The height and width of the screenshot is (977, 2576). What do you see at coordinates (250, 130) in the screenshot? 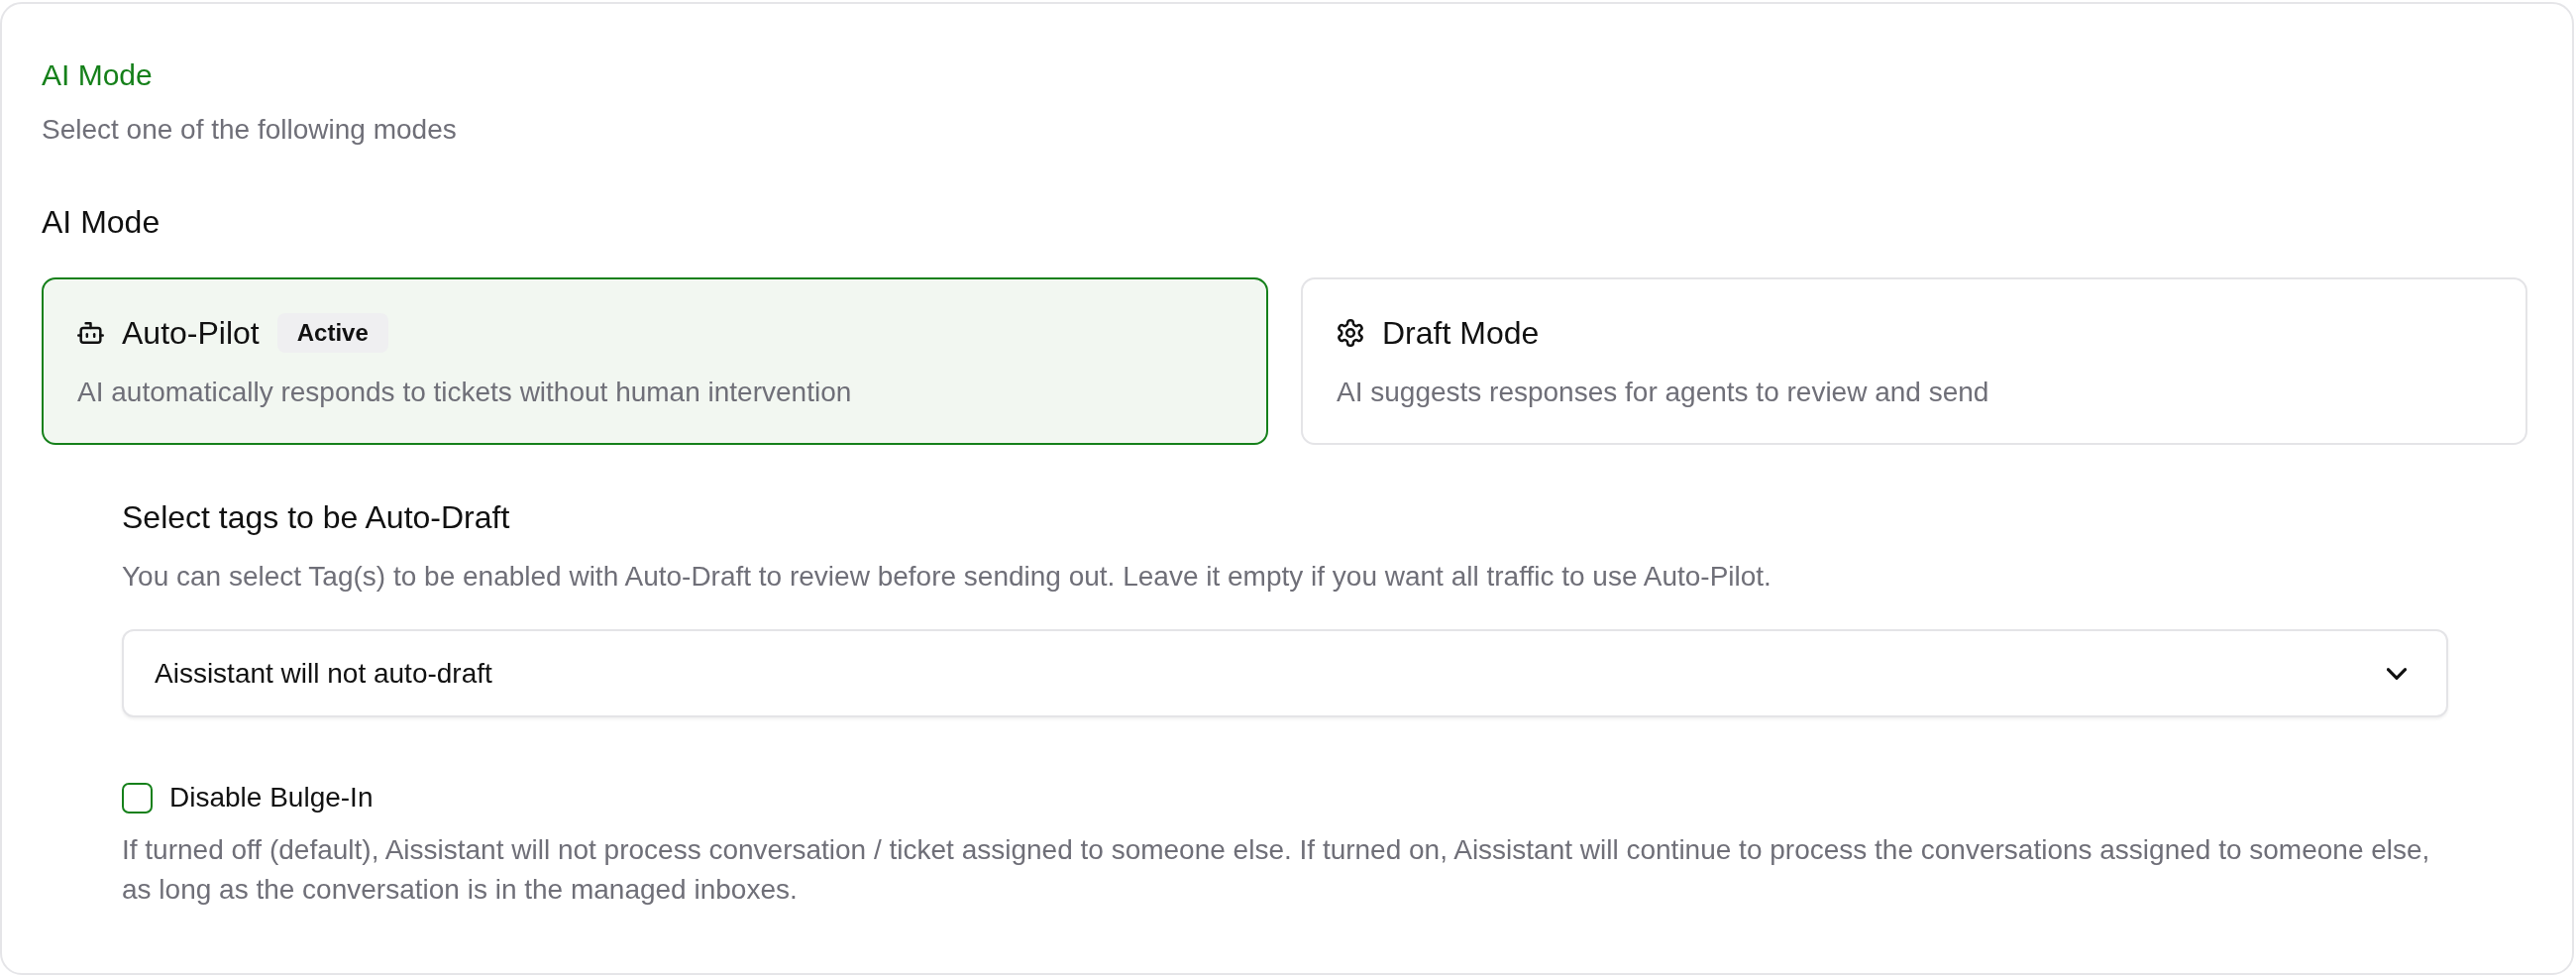
I see `section-subtitle: Select one of the following modes` at bounding box center [250, 130].